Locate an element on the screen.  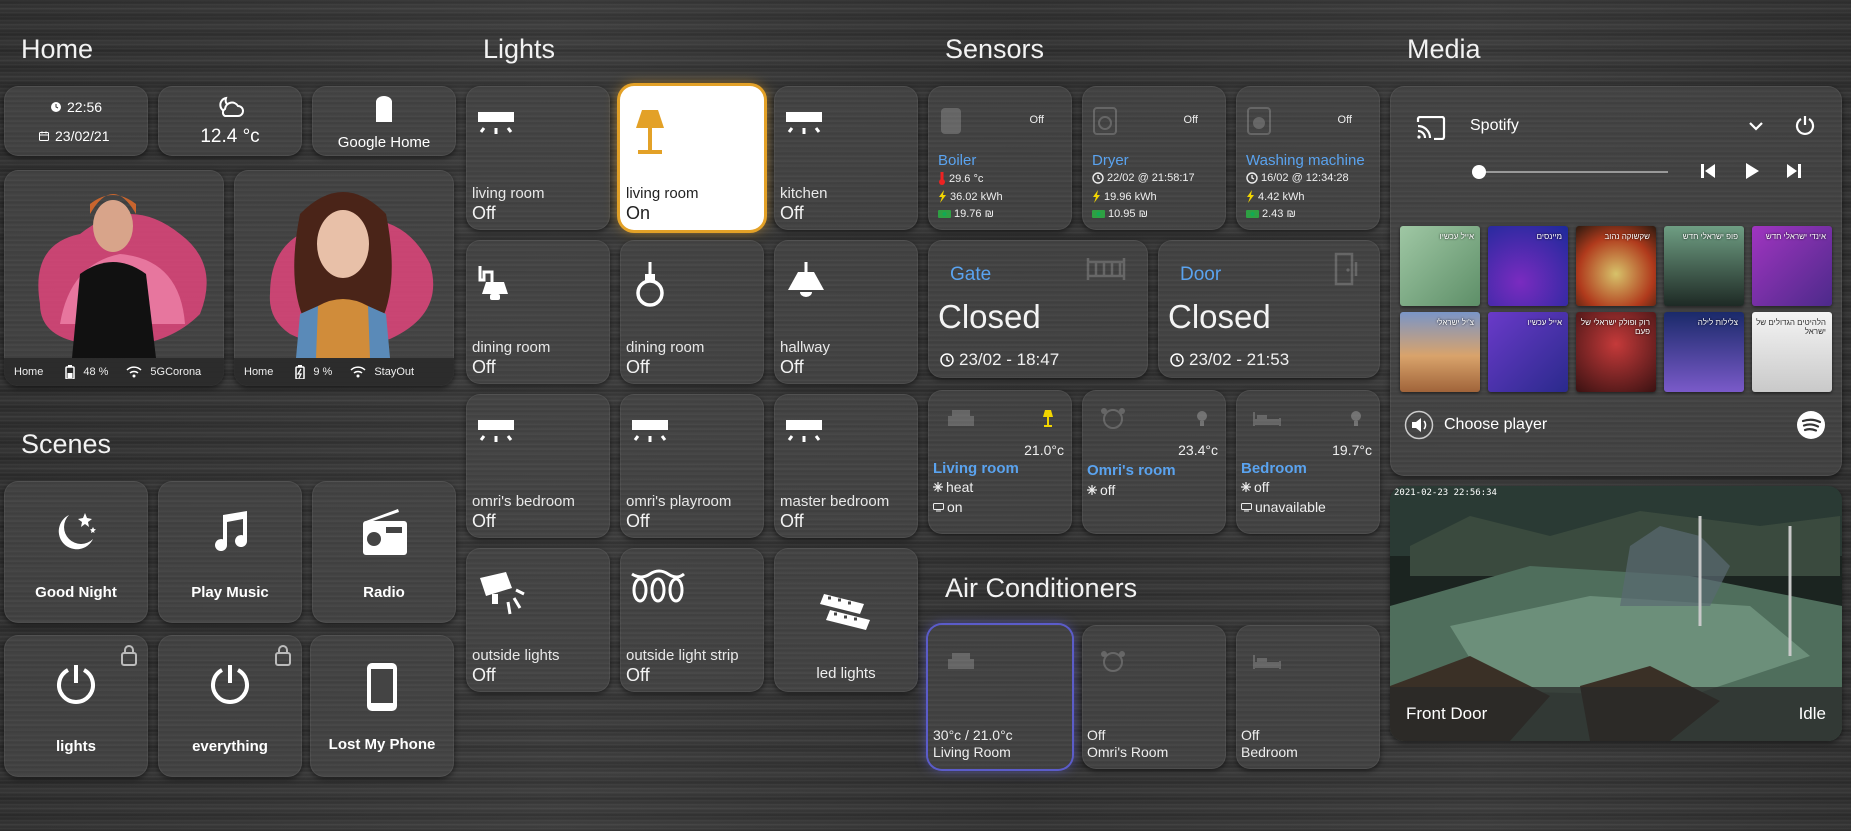
light-kitchen: kitchen Off is located at coordinates (846, 158).